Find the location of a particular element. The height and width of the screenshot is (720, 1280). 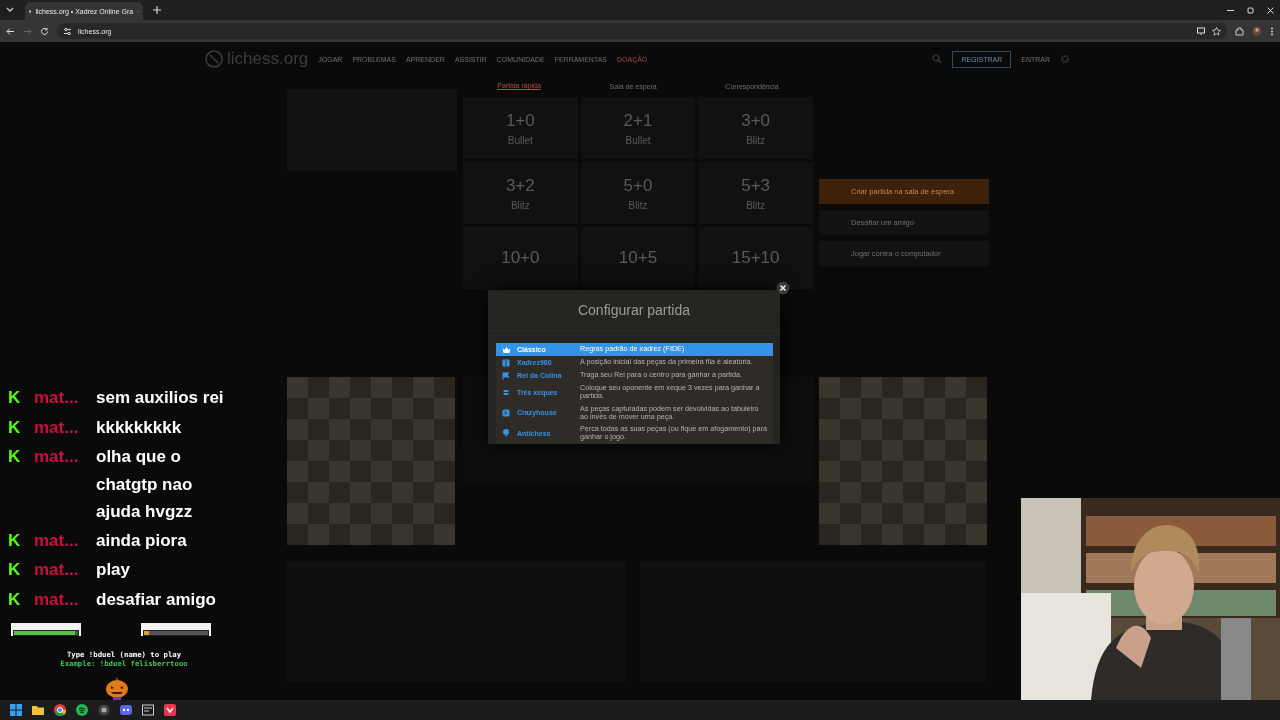

site-settings-icon is located at coordinates (67, 31).